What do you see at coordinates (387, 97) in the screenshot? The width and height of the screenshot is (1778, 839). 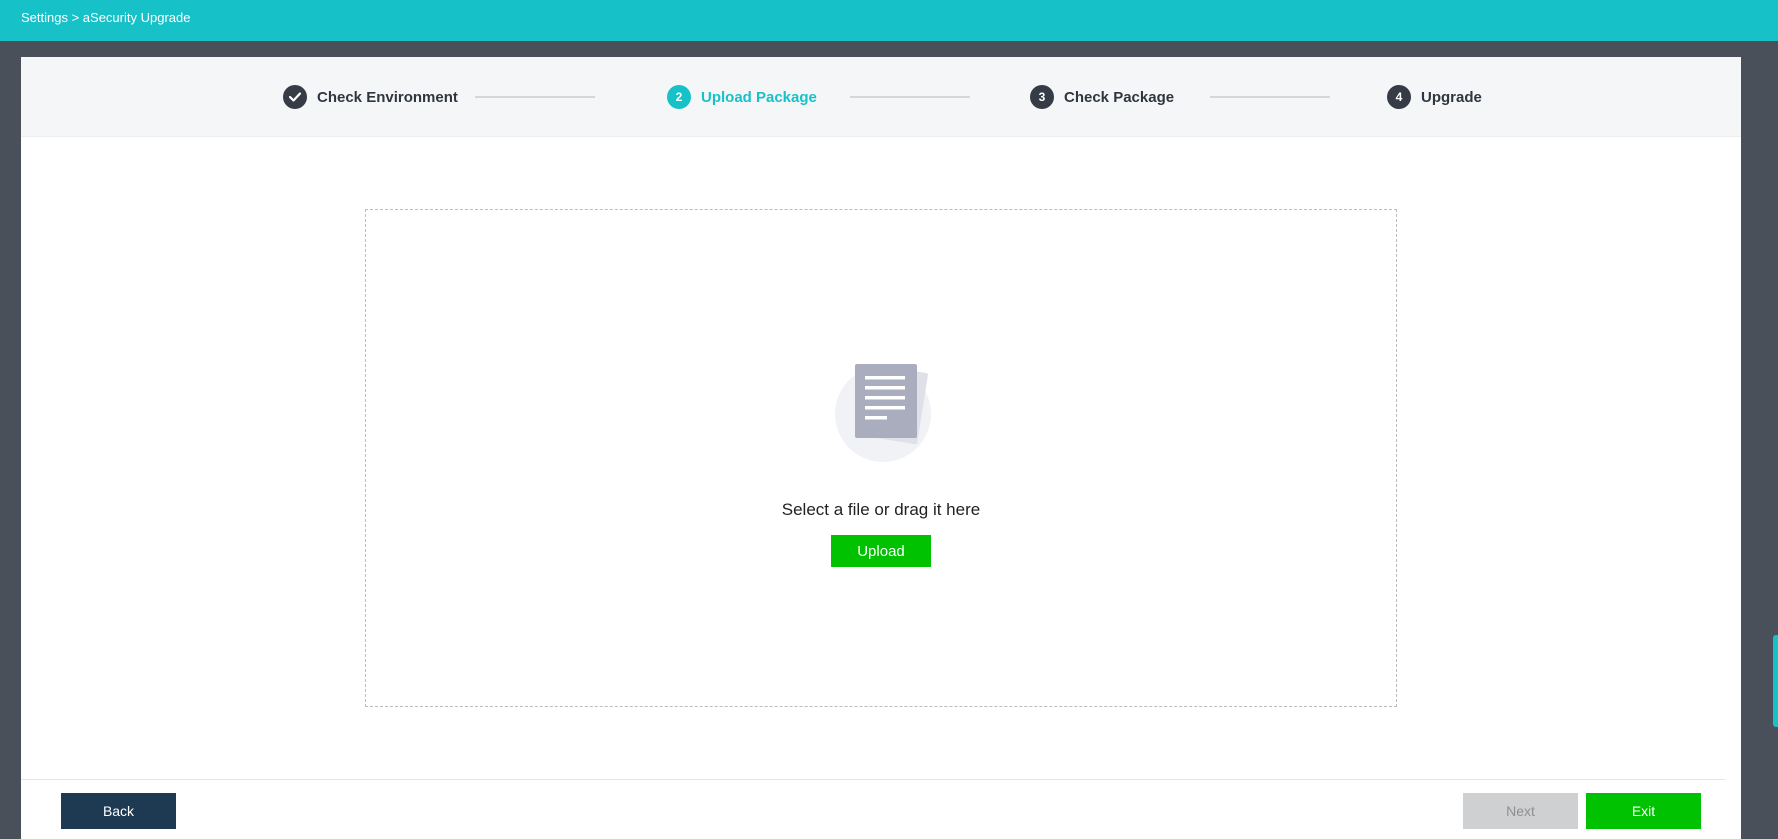 I see `step-label: Check Environment` at bounding box center [387, 97].